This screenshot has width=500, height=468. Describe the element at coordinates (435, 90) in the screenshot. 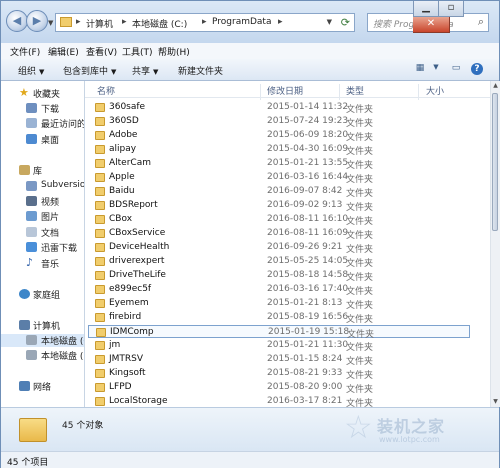

I see `column-size: 大小` at that location.